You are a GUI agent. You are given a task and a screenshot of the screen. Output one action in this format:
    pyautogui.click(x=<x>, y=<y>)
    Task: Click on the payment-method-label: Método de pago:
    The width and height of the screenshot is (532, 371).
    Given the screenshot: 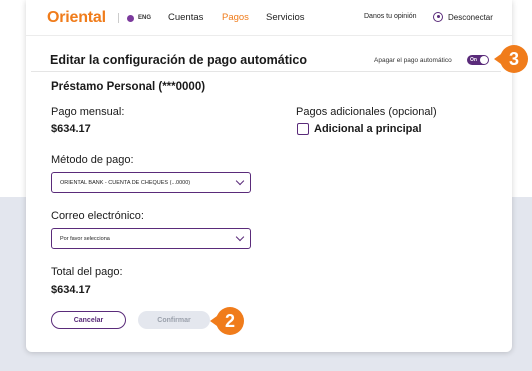 What is the action you would take?
    pyautogui.click(x=92, y=160)
    